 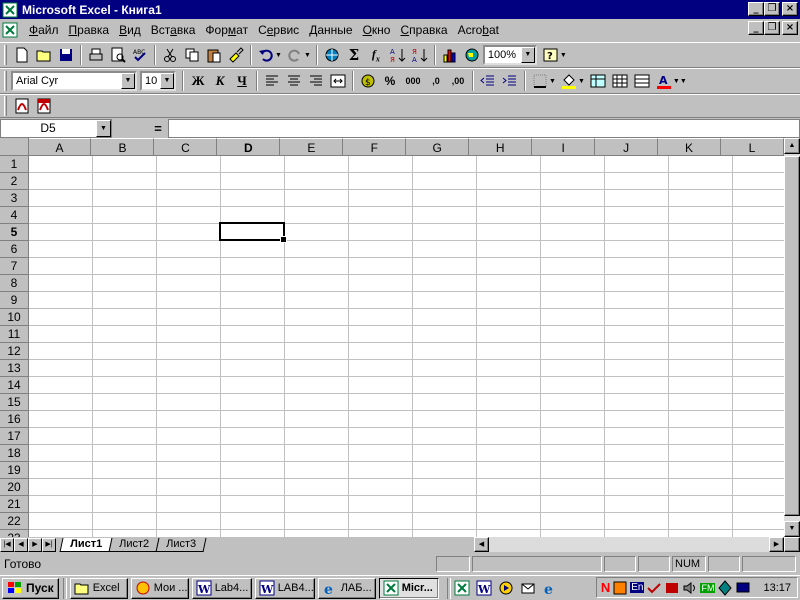 What do you see at coordinates (690, 147) in the screenshot?
I see `column-header-k: K` at bounding box center [690, 147].